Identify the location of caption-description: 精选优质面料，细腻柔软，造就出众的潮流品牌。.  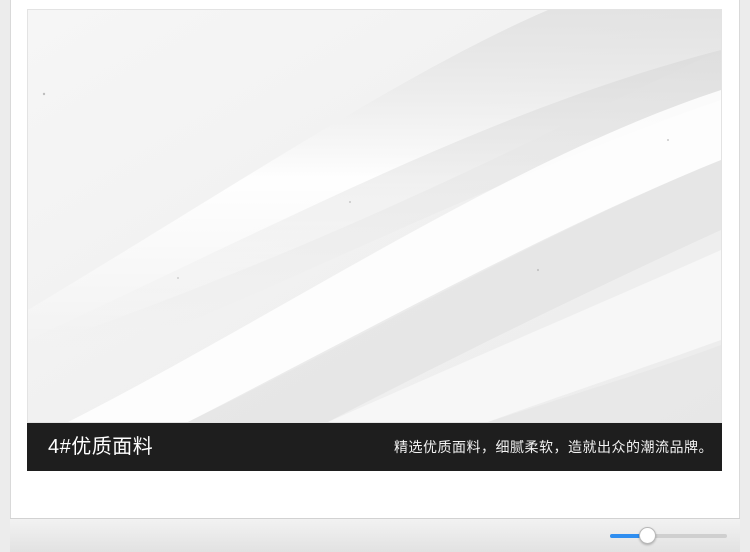
(553, 447).